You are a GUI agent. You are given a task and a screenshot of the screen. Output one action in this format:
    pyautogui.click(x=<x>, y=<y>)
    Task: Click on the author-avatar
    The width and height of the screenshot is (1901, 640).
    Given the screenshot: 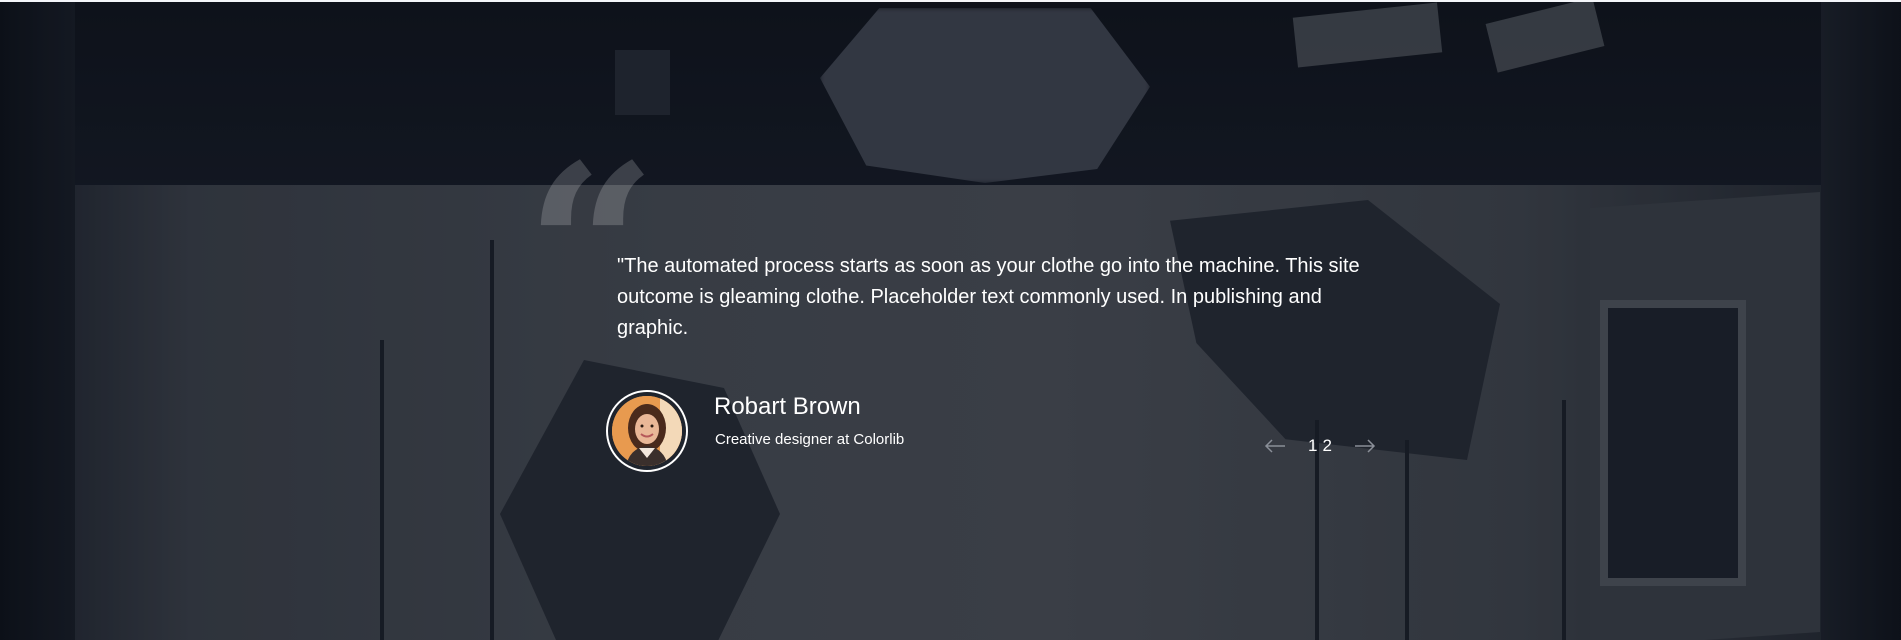 What is the action you would take?
    pyautogui.click(x=647, y=431)
    